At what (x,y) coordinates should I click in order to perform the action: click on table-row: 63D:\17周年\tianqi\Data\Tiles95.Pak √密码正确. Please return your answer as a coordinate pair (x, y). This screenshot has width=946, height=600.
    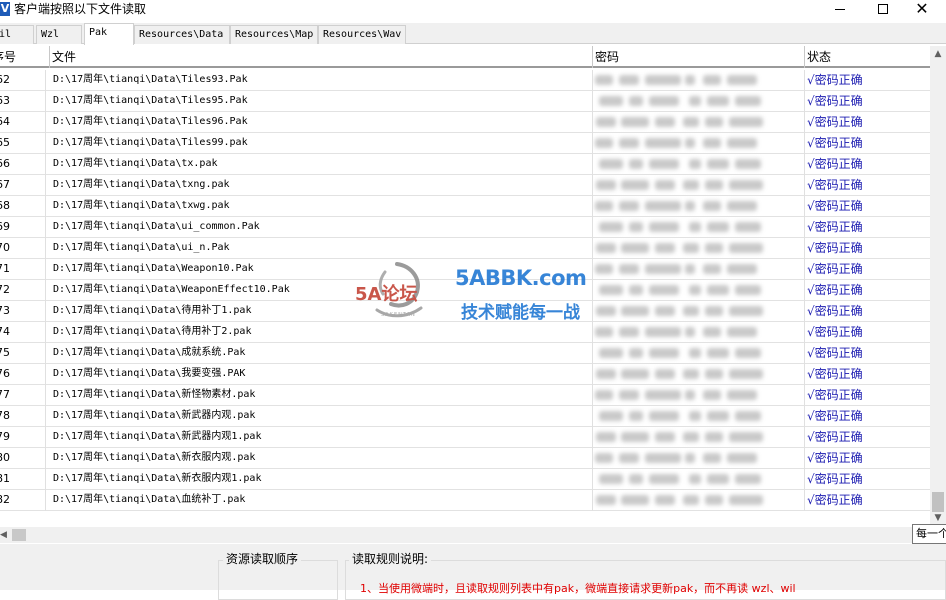
    Looking at the image, I should click on (465, 101).